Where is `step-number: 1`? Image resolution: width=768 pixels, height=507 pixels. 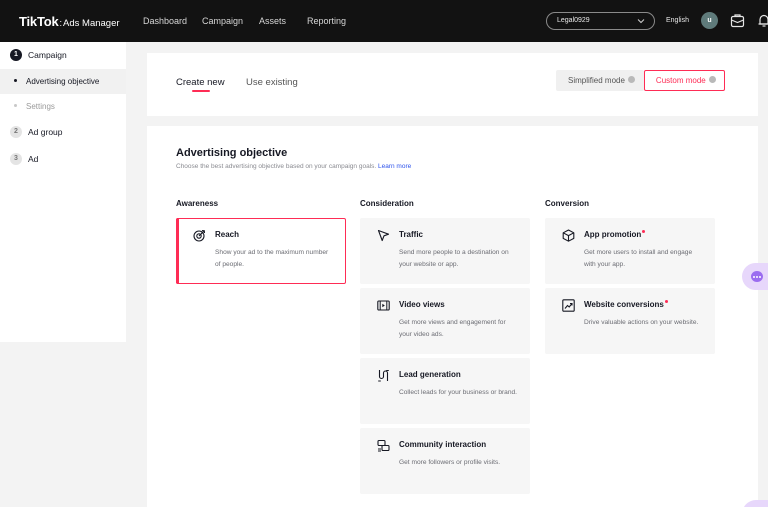 step-number: 1 is located at coordinates (16, 55).